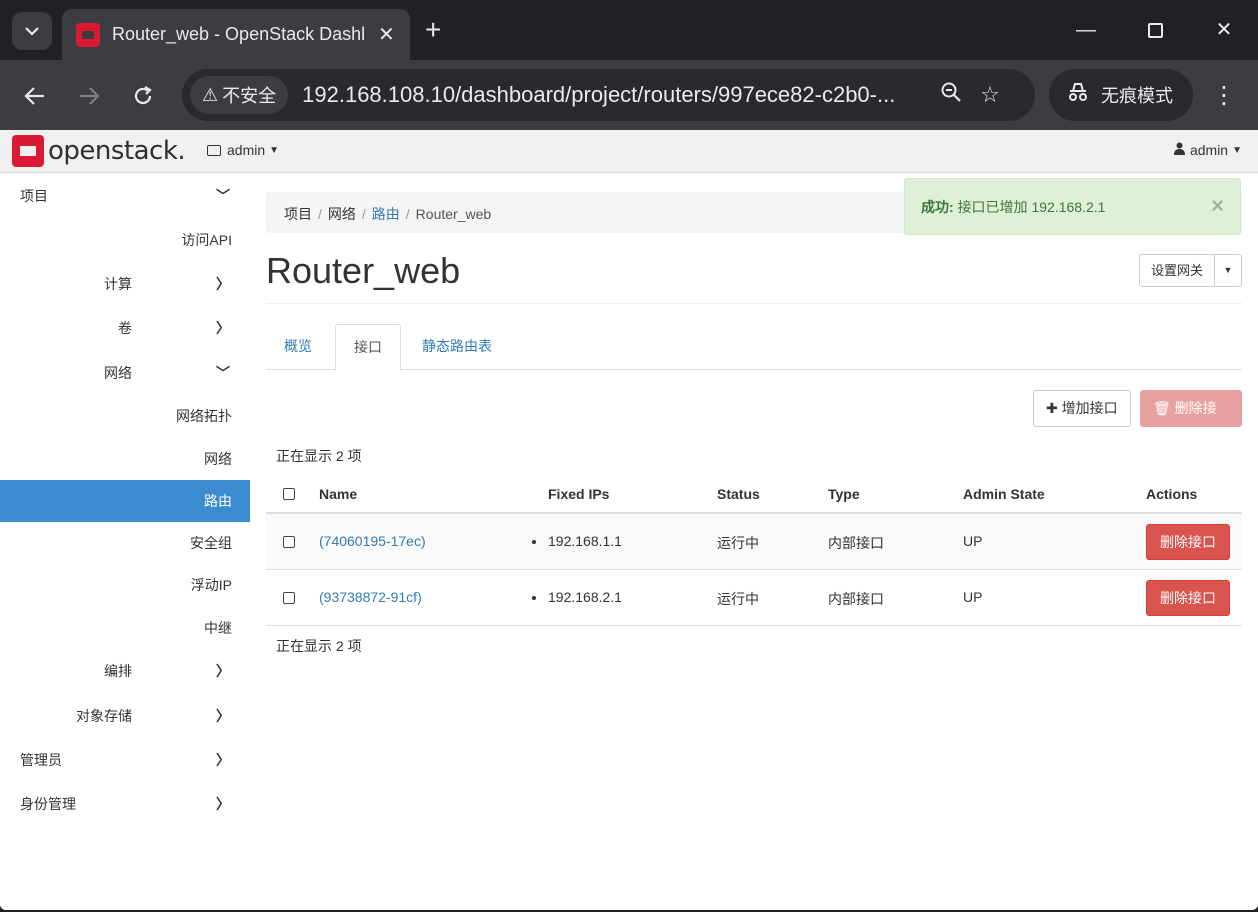 The height and width of the screenshot is (912, 1258). I want to click on add-interface-button: ✚ 增加接口, so click(1082, 408).